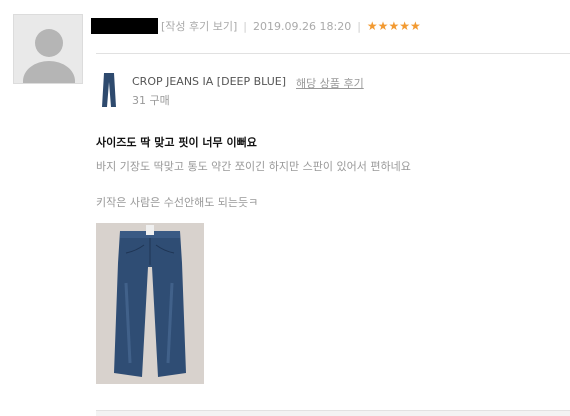  What do you see at coordinates (109, 90) in the screenshot?
I see `product-thumbnail` at bounding box center [109, 90].